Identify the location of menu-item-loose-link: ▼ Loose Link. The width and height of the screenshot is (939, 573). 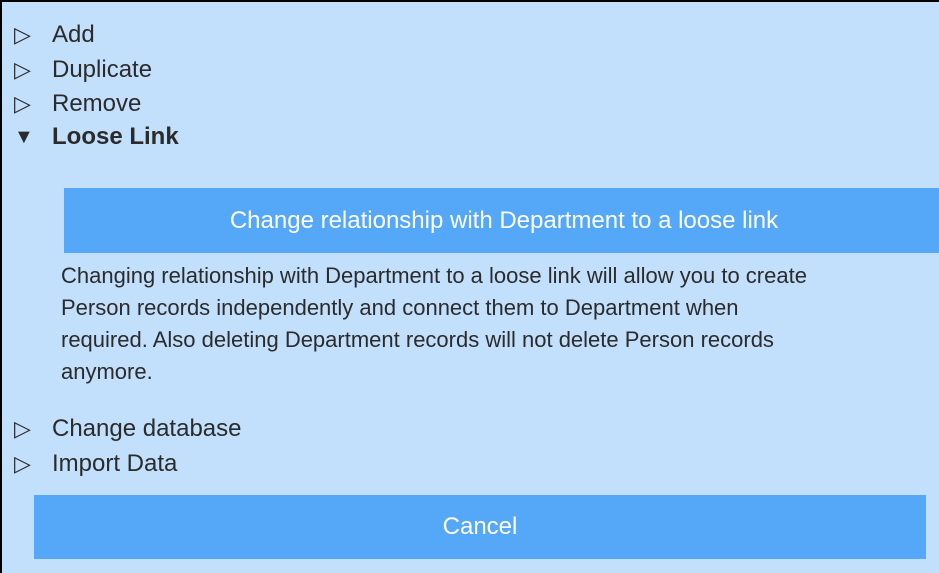
(96, 137).